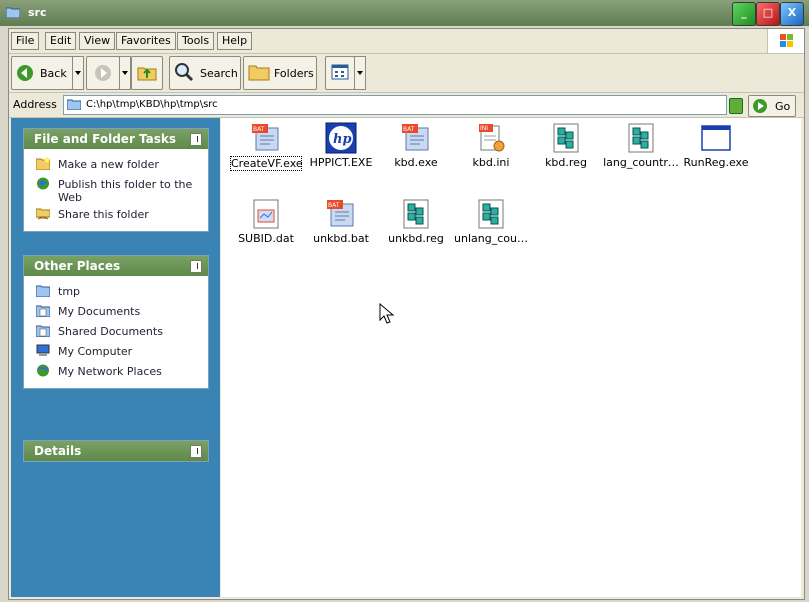  I want to click on details-panel: Details, so click(116, 451).